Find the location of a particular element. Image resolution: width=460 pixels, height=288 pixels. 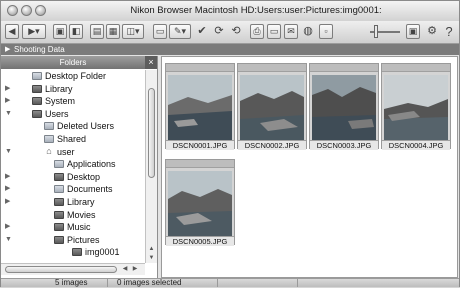

thumbnail-filename: DSCN0004.JPG is located at coordinates (416, 145).